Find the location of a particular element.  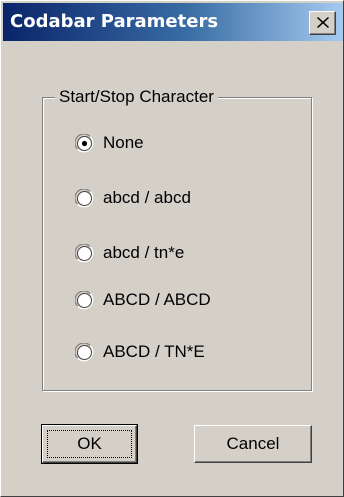

close-icon is located at coordinates (323, 22).